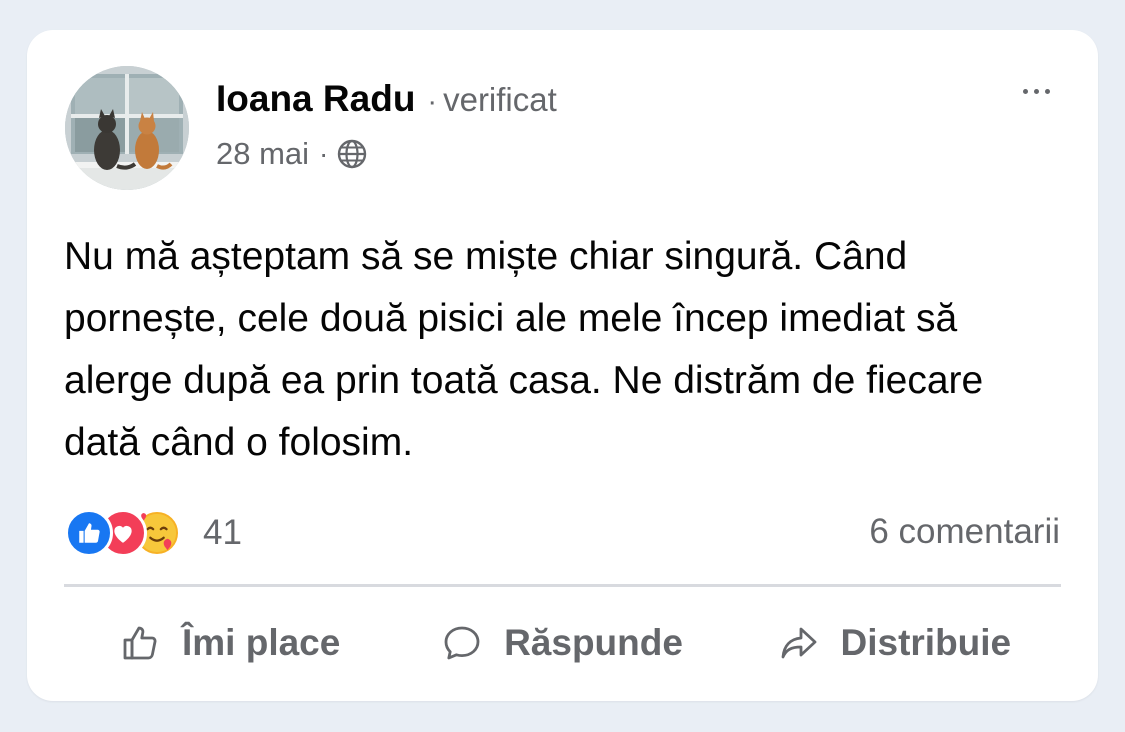 The image size is (1125, 732). I want to click on reply-label: Răspunde, so click(593, 642).